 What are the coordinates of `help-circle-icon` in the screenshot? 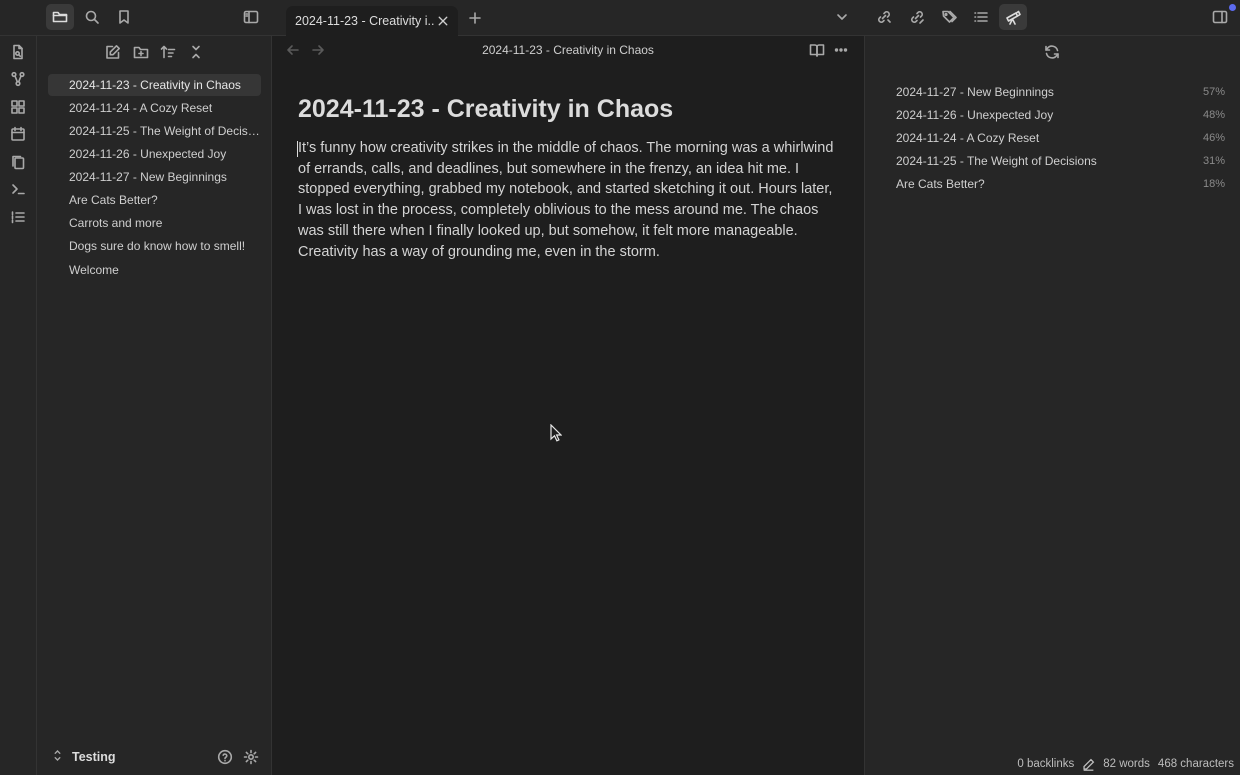 It's located at (225, 757).